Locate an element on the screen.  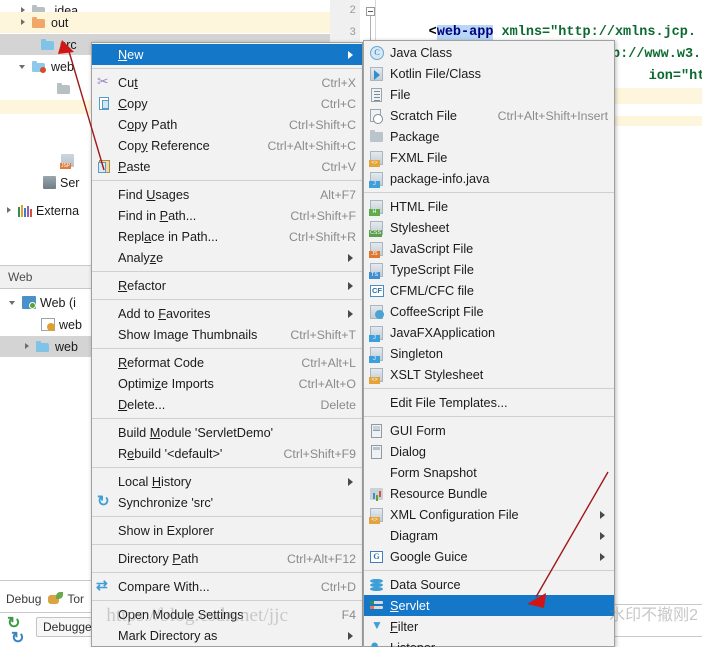
new-submenu-item-diagram: Diagram is located at coordinates (489, 535).